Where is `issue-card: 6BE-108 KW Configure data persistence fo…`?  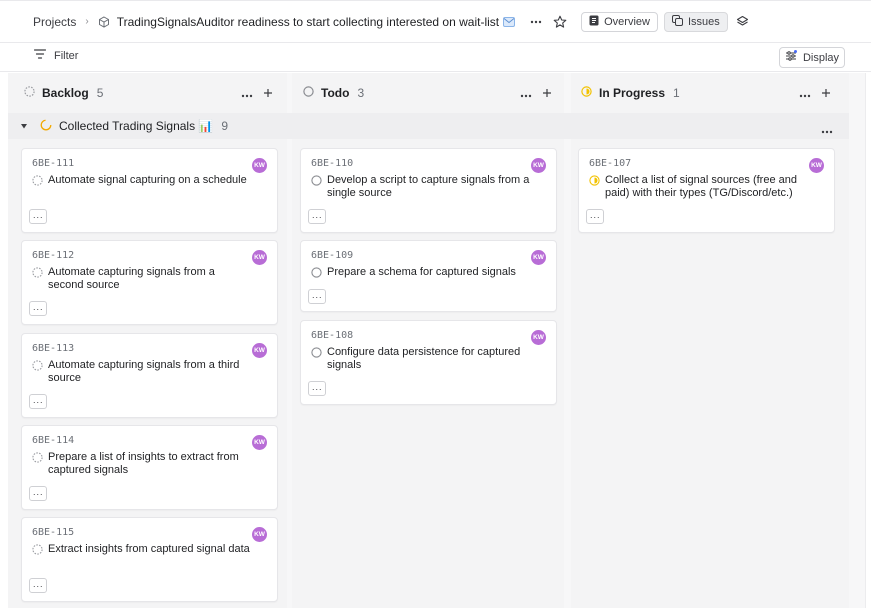 issue-card: 6BE-108 KW Configure data persistence fo… is located at coordinates (428, 362).